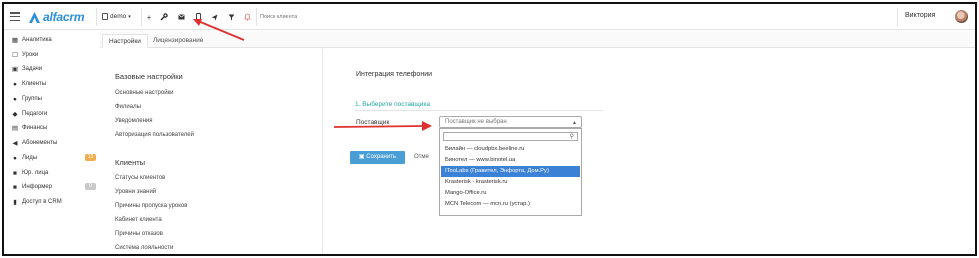  What do you see at coordinates (54, 187) in the screenshot?
I see `sidebar-item-informer: ■ Информер 0` at bounding box center [54, 187].